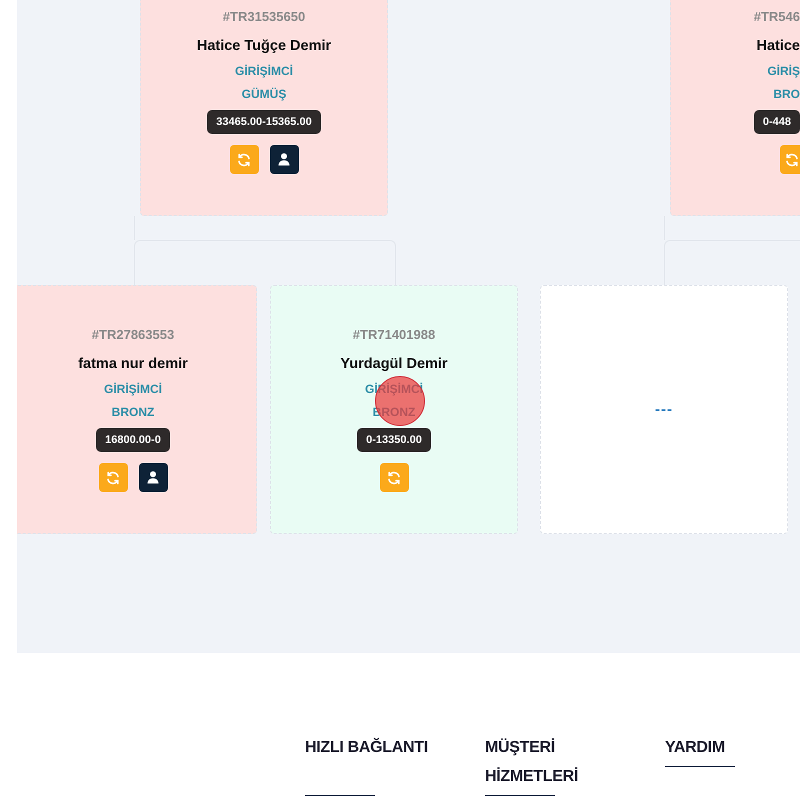  Describe the element at coordinates (394, 440) in the screenshot. I see `balance-badge: 0-13350.00` at that location.